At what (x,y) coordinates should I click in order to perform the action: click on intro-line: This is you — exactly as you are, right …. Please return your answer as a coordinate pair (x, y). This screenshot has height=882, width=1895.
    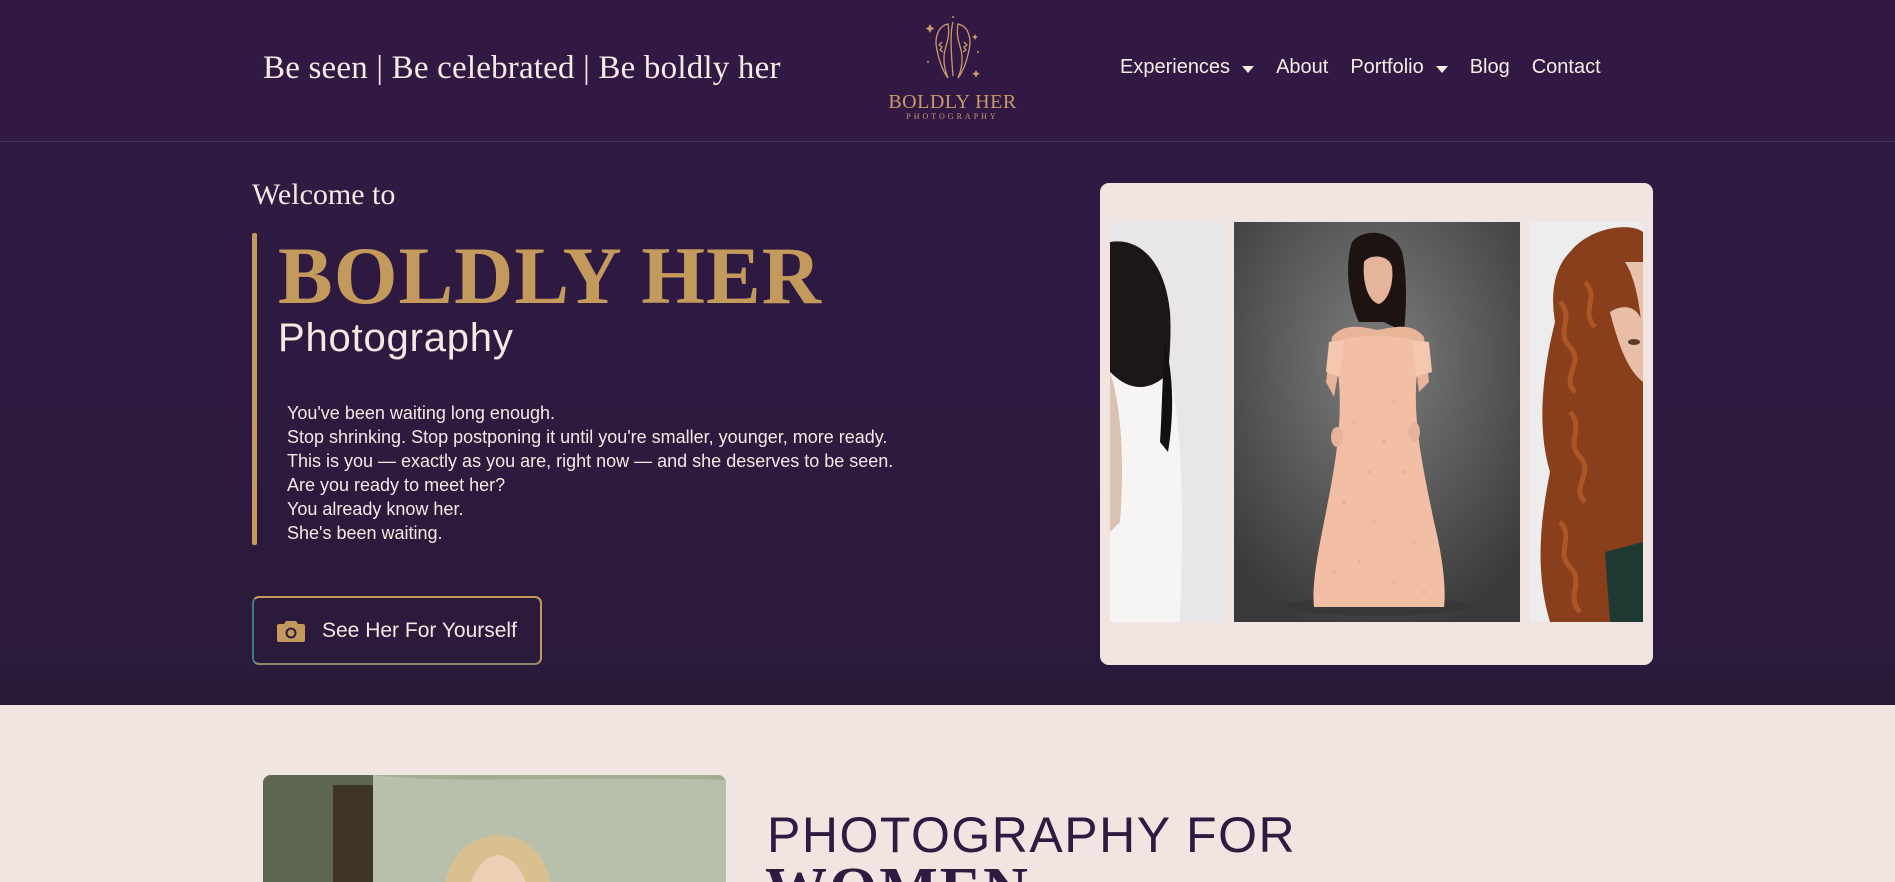
    Looking at the image, I should click on (590, 461).